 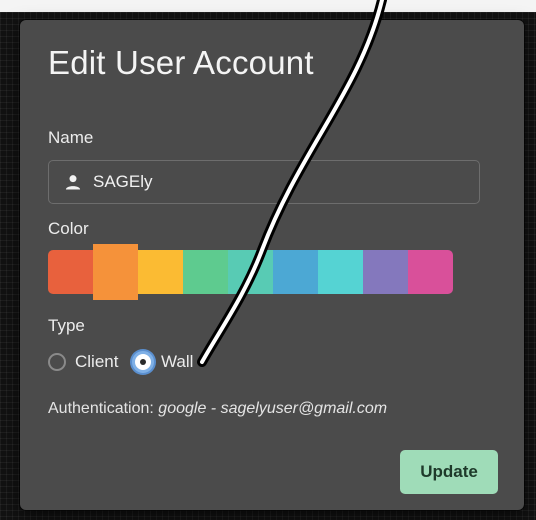 What do you see at coordinates (68, 228) in the screenshot?
I see `color-label: Color` at bounding box center [68, 228].